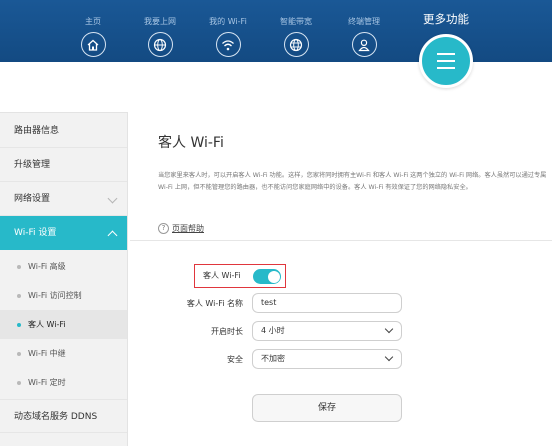 The width and height of the screenshot is (552, 446). Describe the element at coordinates (327, 408) in the screenshot. I see `save-button: 保存` at that location.